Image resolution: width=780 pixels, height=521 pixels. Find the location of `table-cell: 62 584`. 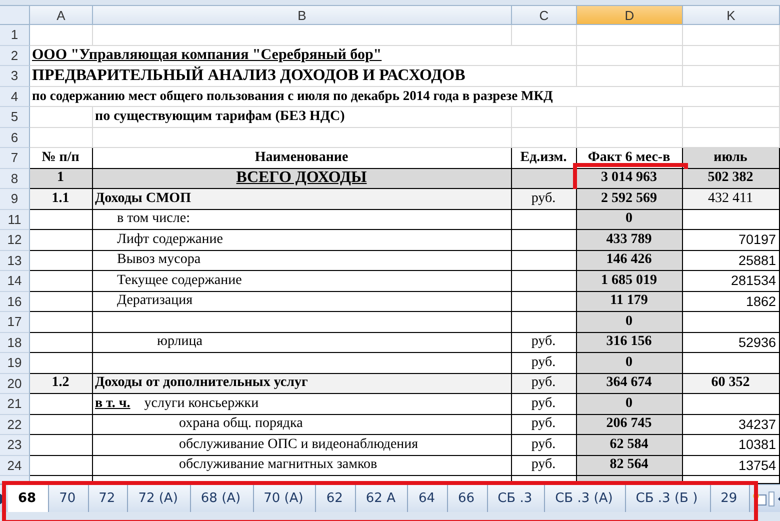

table-cell: 62 584 is located at coordinates (630, 445).